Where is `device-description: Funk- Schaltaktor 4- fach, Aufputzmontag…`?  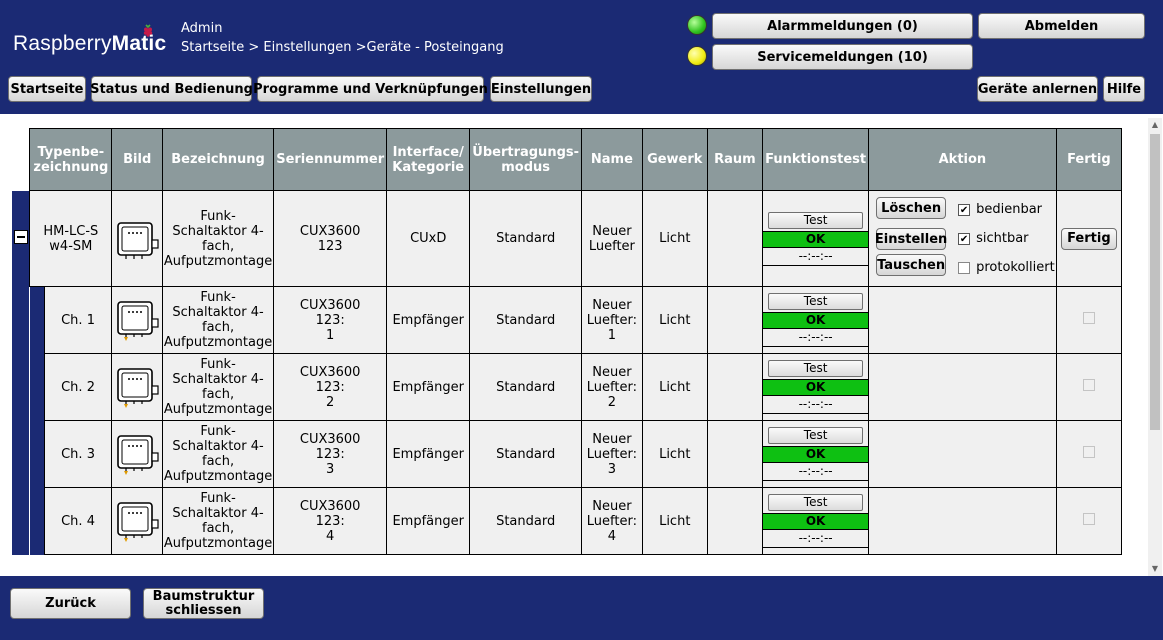
device-description: Funk- Schaltaktor 4- fach, Aufputzmontag… is located at coordinates (218, 238).